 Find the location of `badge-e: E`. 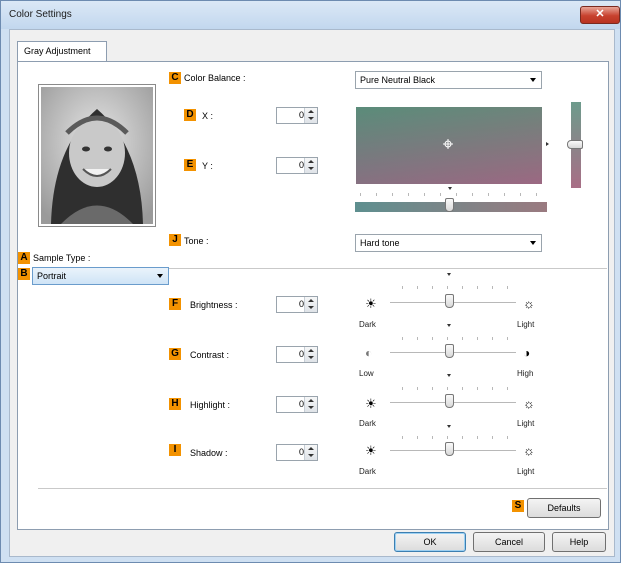

badge-e: E is located at coordinates (190, 165).